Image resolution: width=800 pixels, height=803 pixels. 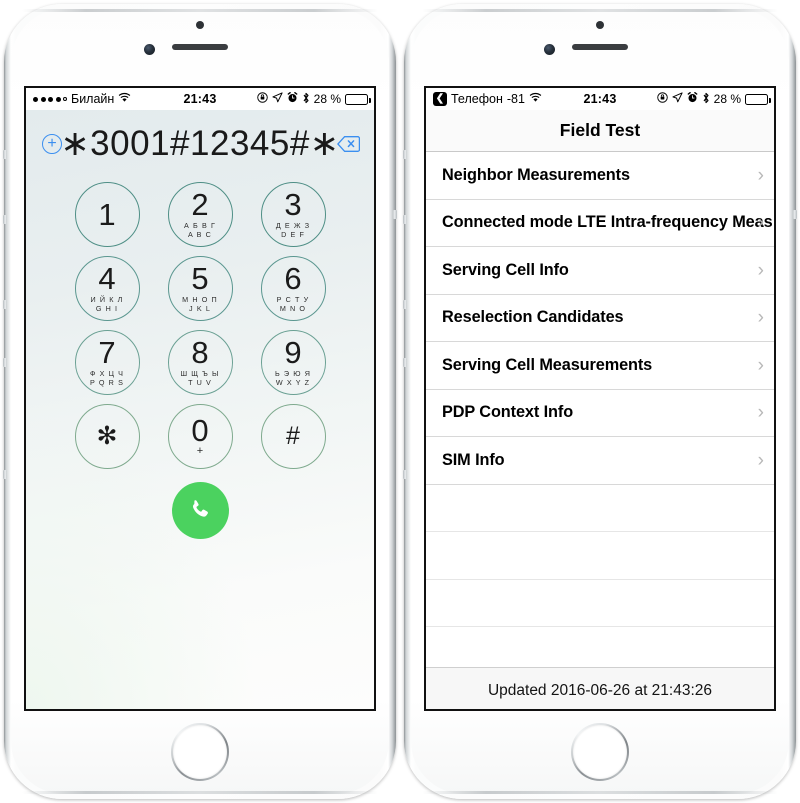 What do you see at coordinates (107, 373) in the screenshot?
I see `key-letters-cyrillic: Ф Х Ц Ч` at bounding box center [107, 373].